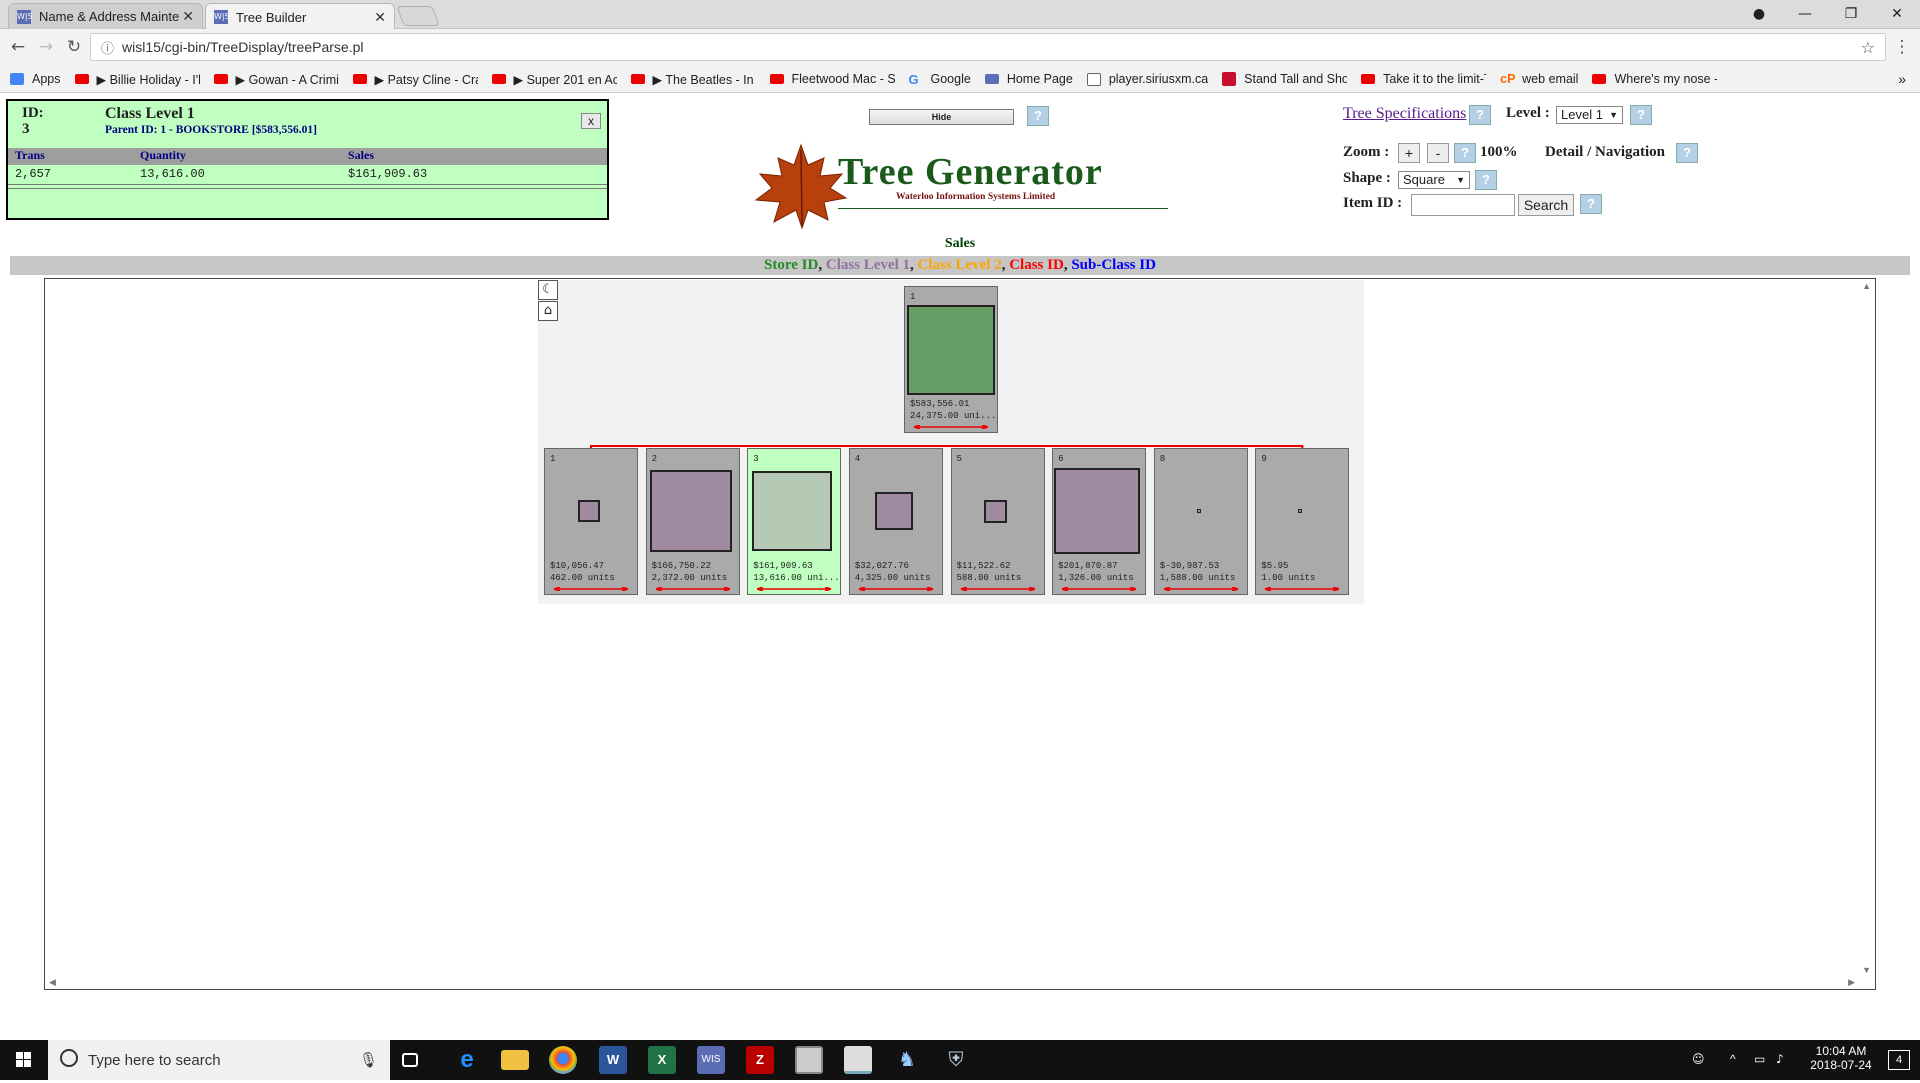  I want to click on forward-icon: →, so click(46, 47).